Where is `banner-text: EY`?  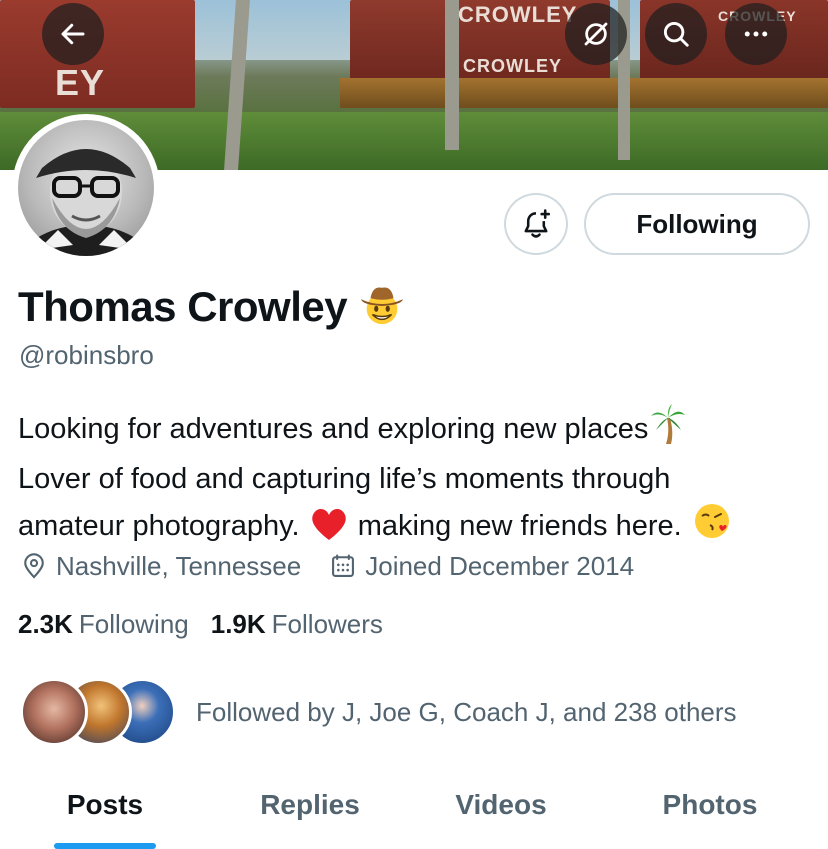
banner-text: EY is located at coordinates (80, 82).